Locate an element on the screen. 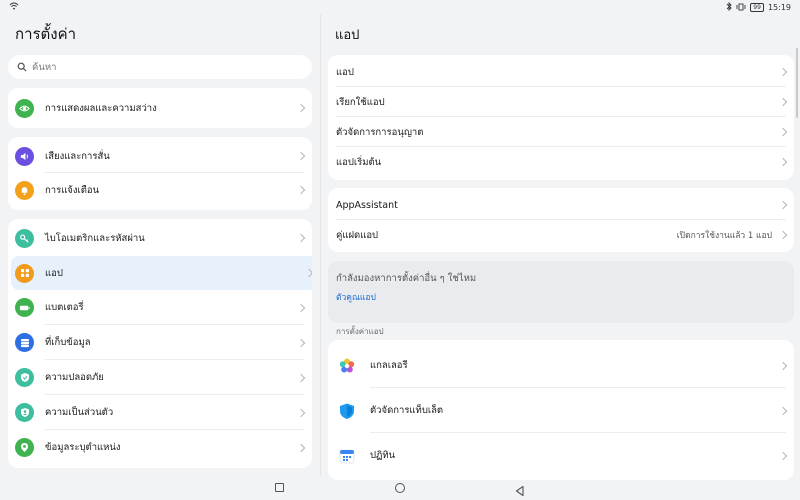 This screenshot has height=500, width=800. detail-title: แอป is located at coordinates (347, 35).